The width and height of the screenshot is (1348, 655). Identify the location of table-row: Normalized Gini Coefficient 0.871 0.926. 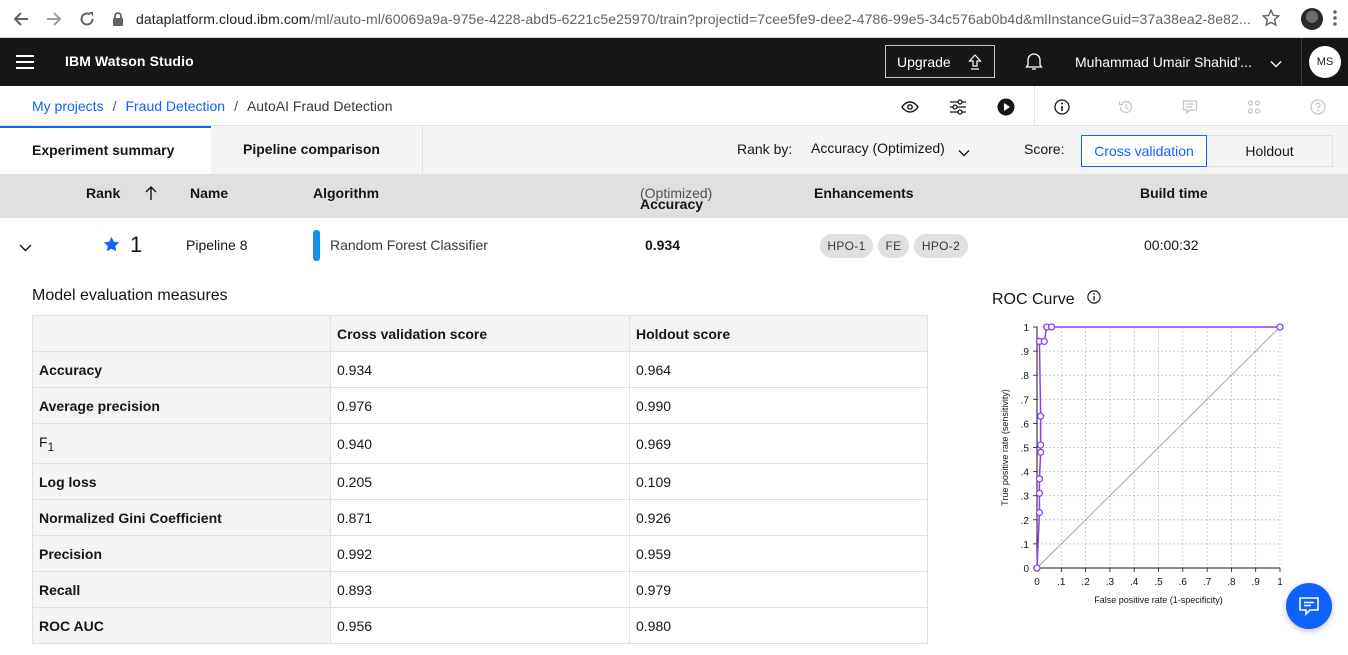
(480, 517).